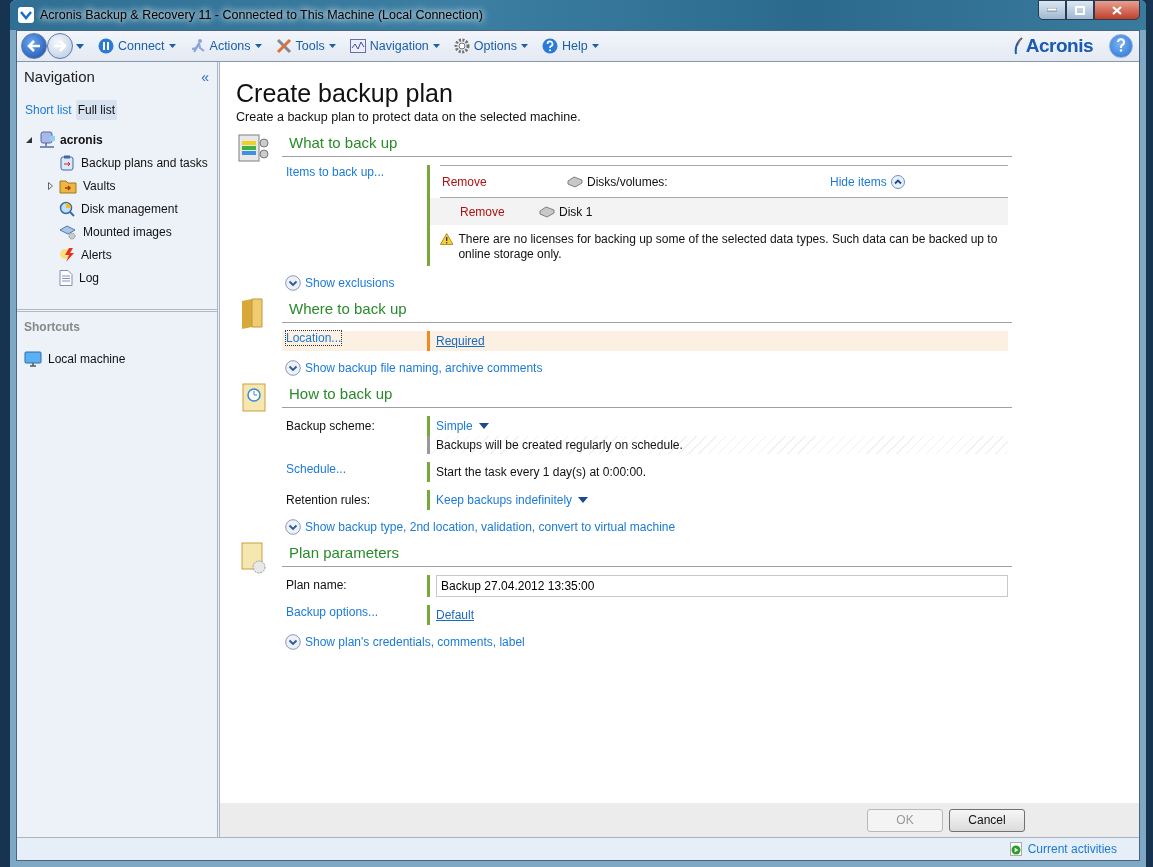 This screenshot has width=1153, height=867. Describe the element at coordinates (541, 472) in the screenshot. I see `value-text: Start the task every 1 day(s) at 0:00:00.` at that location.